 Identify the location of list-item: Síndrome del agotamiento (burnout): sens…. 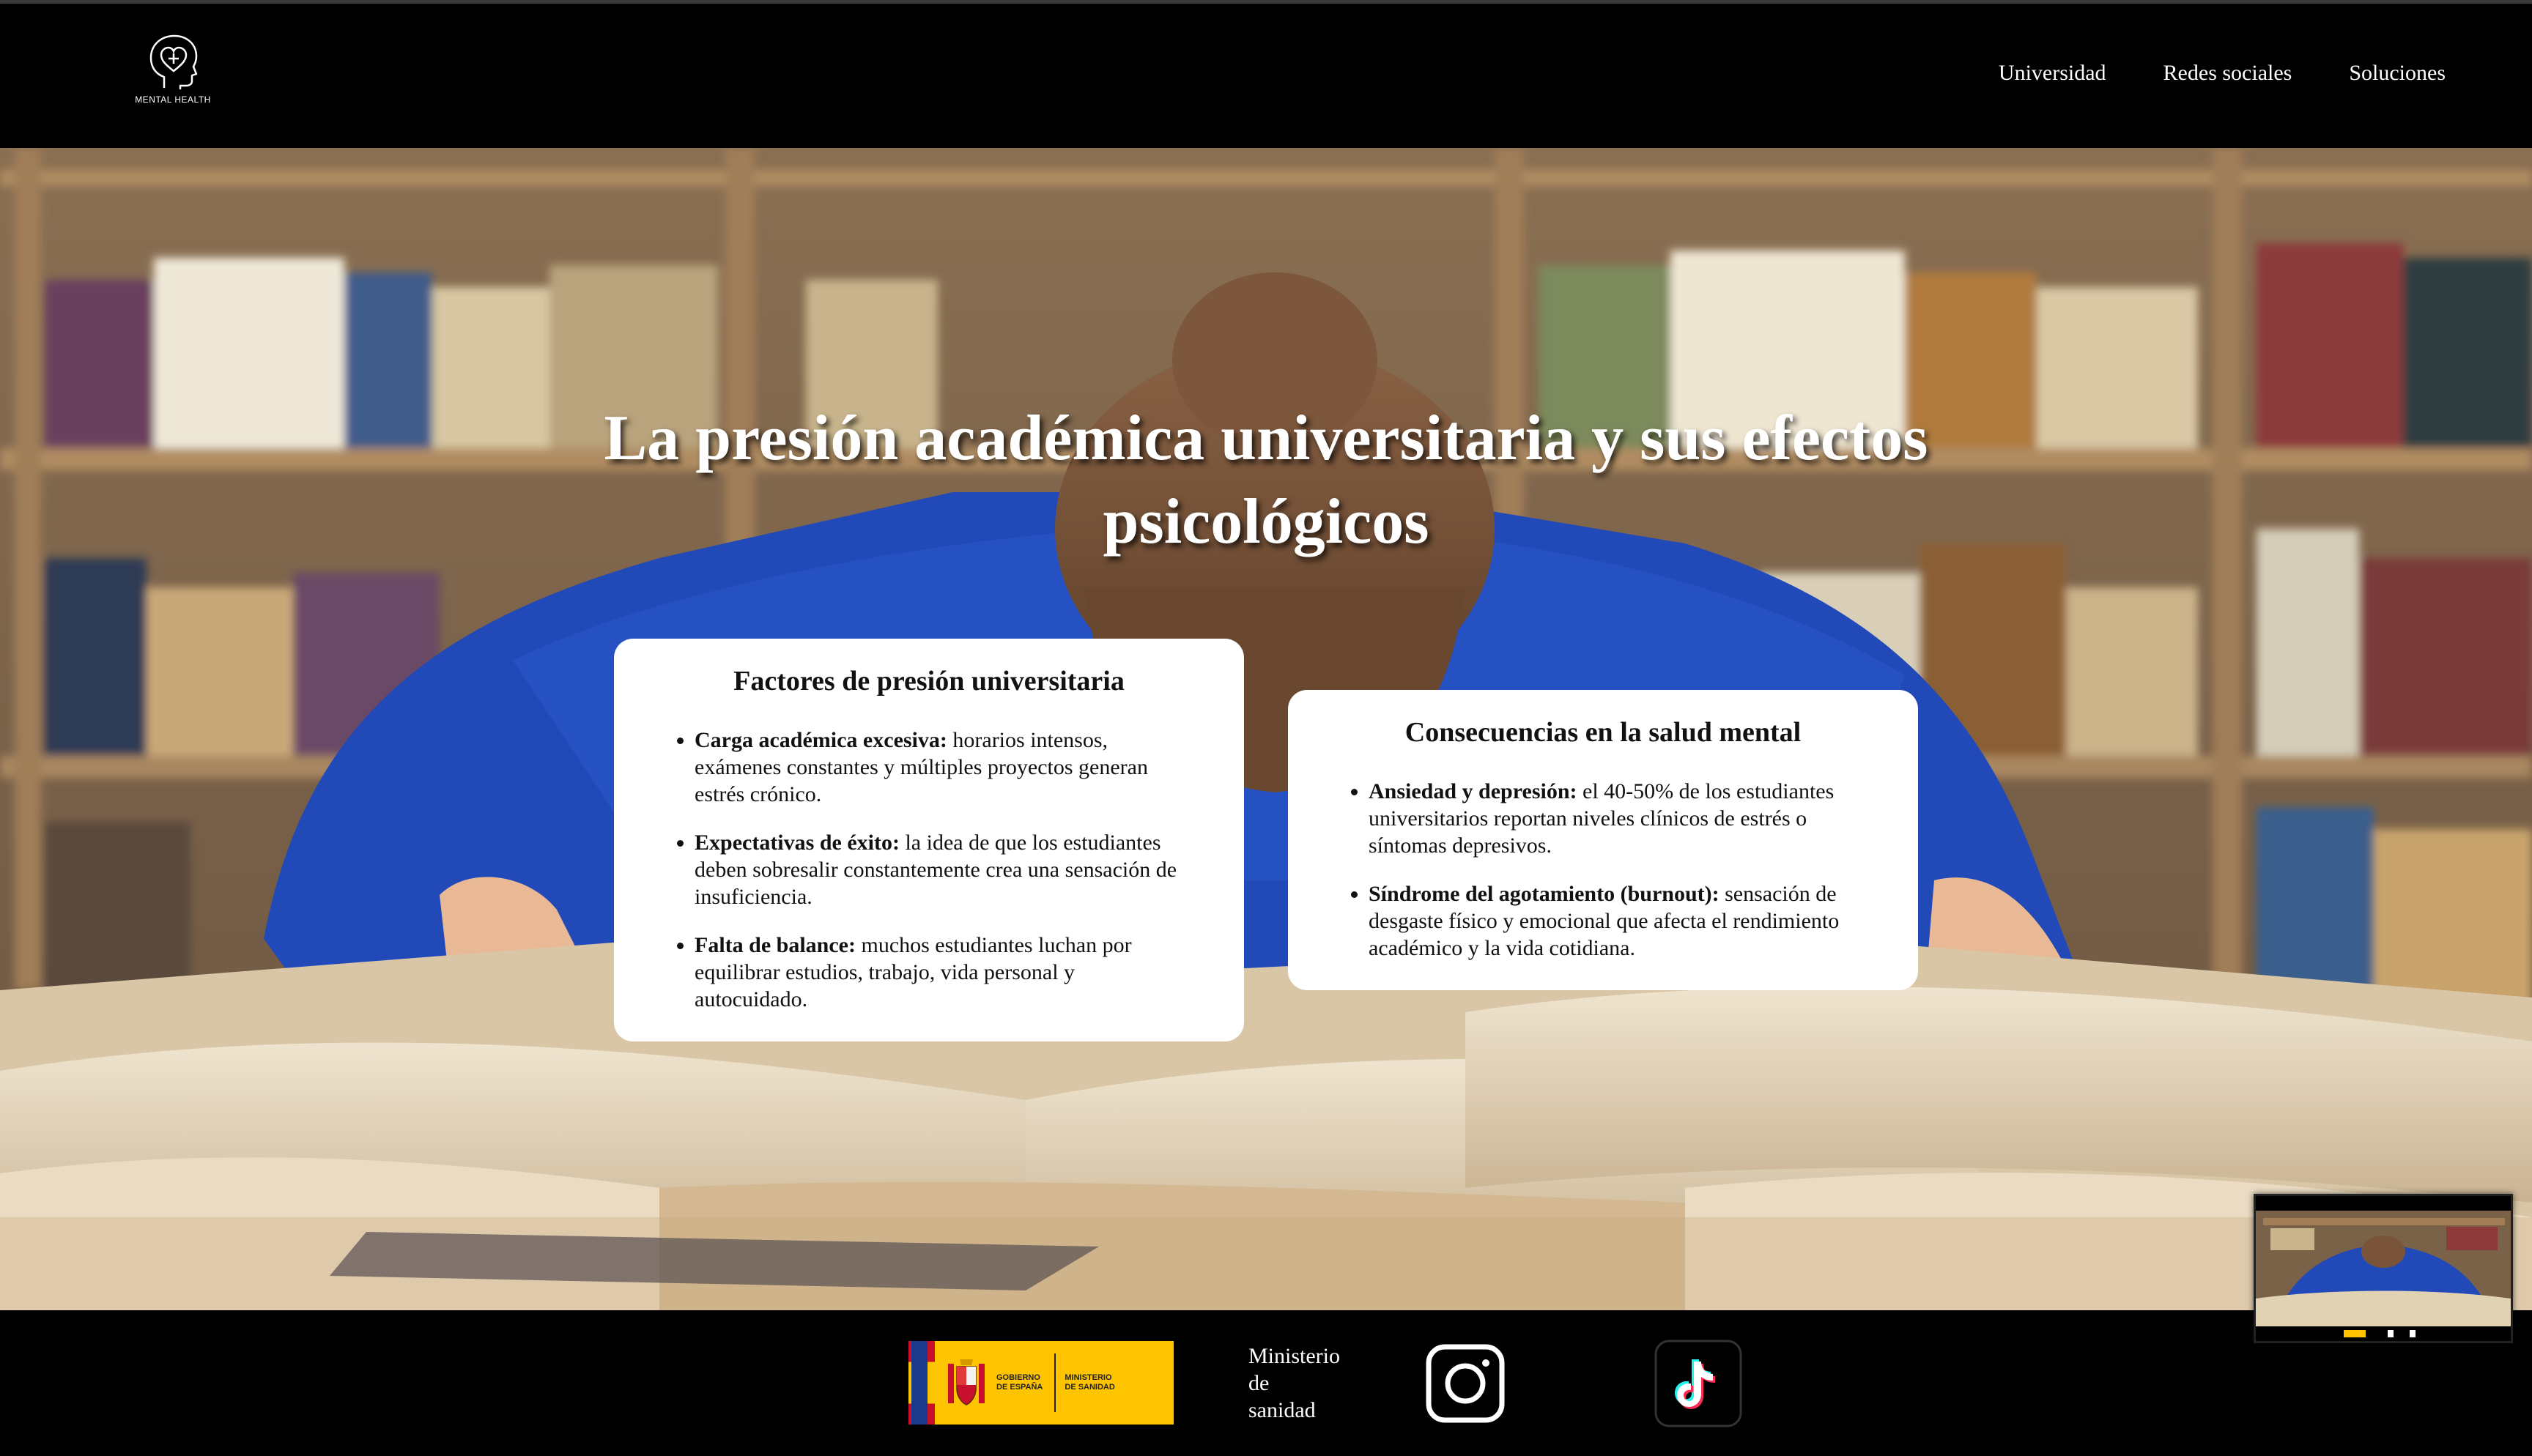
(1618, 921).